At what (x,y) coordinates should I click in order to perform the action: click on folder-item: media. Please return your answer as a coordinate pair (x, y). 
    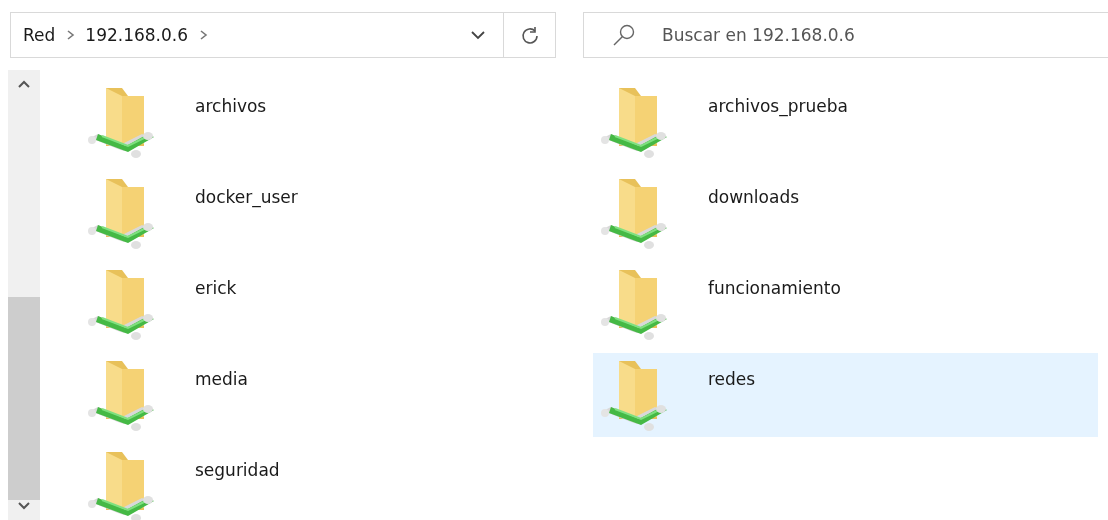
    Looking at the image, I should click on (332, 395).